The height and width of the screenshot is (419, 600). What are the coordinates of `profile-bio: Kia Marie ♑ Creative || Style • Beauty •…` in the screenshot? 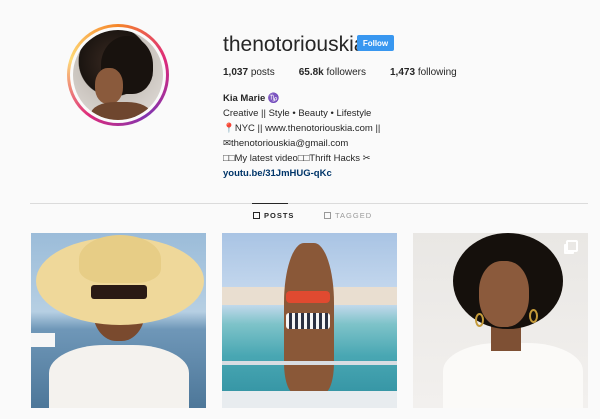 It's located at (301, 136).